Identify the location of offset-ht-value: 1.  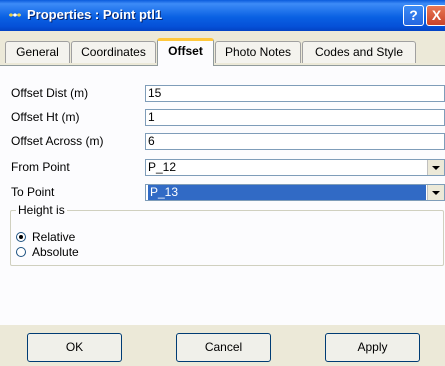
(151, 117).